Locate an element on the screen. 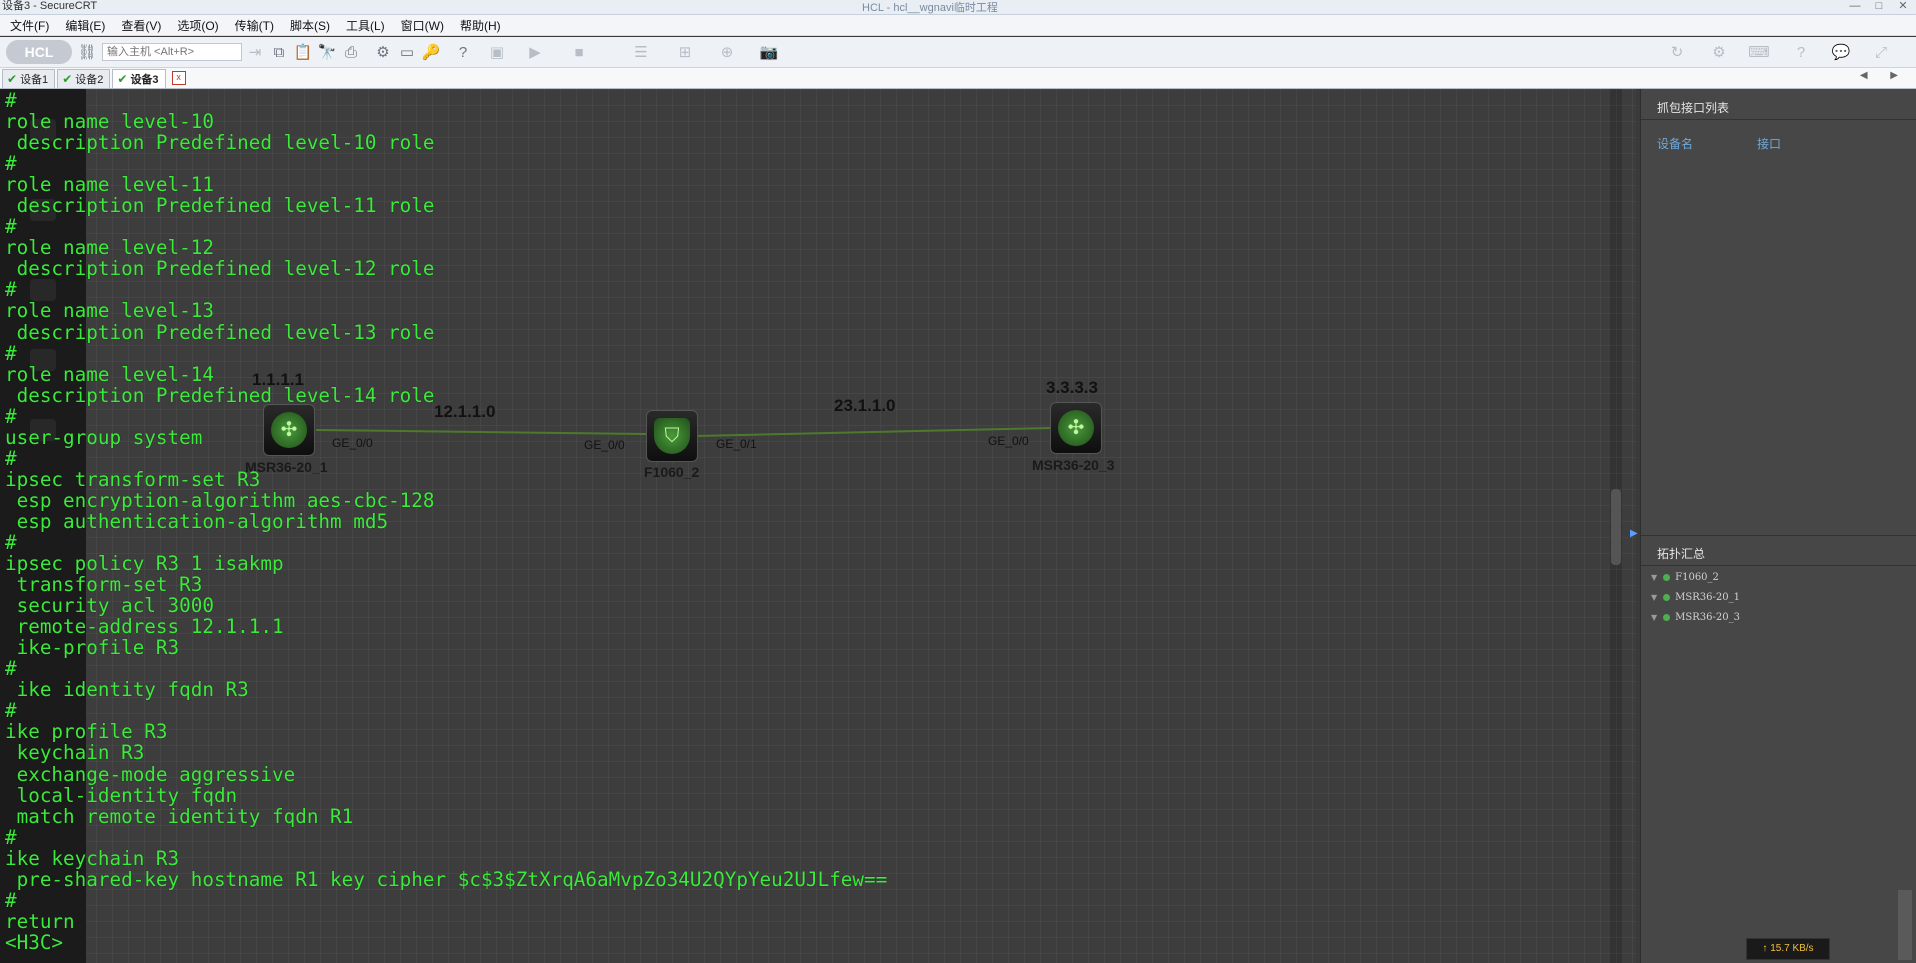 Image resolution: width=1916 pixels, height=963 pixels. terminal-line: ike keychain R3 is located at coordinates (92, 858).